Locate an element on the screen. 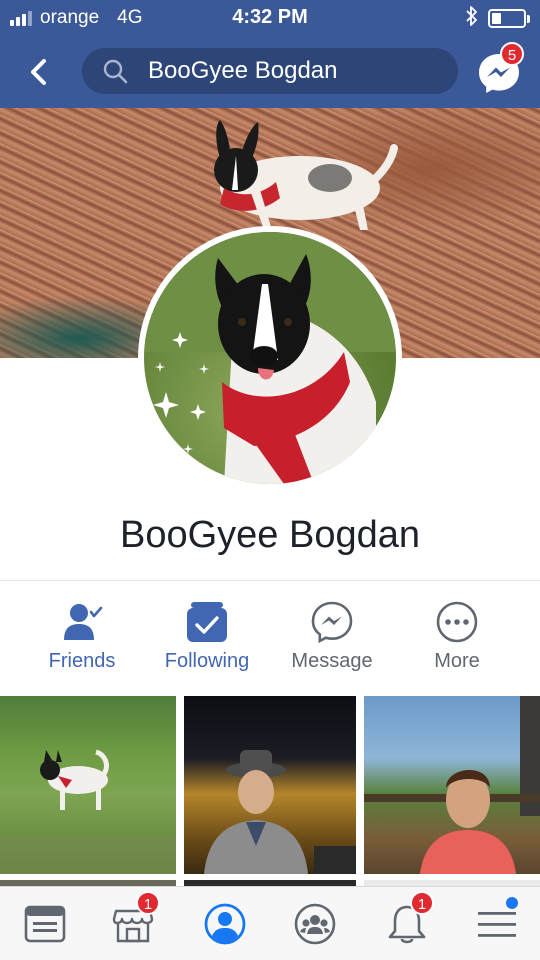  battery-icon is located at coordinates (507, 18).